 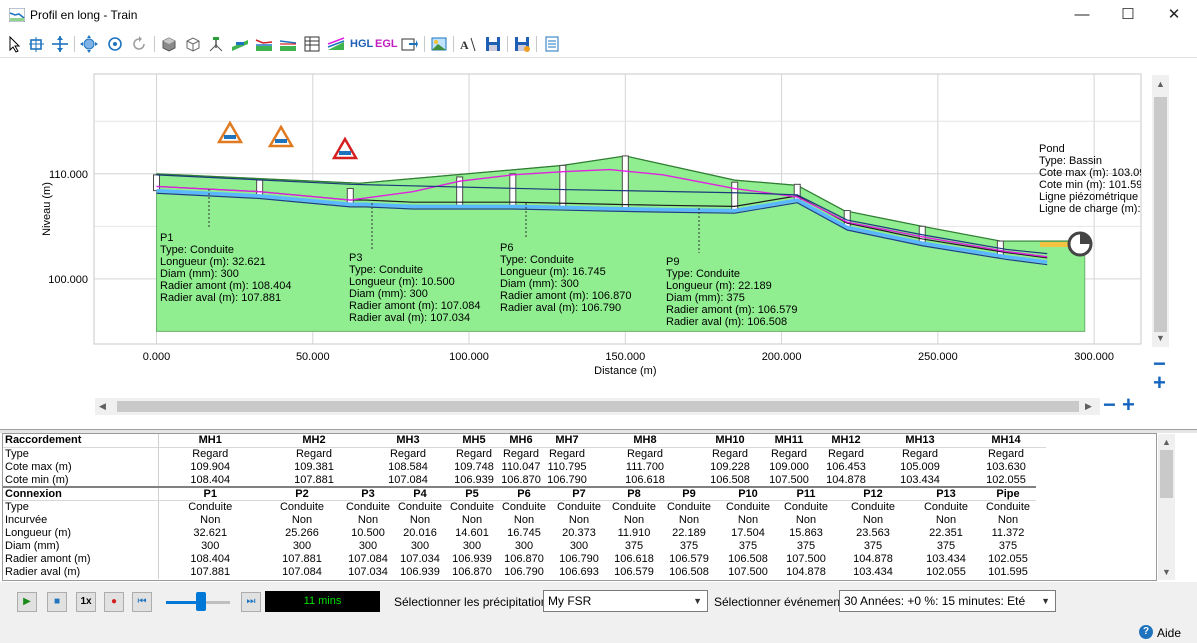 What do you see at coordinates (1169, 633) in the screenshot?
I see `help-link: Aide` at bounding box center [1169, 633].